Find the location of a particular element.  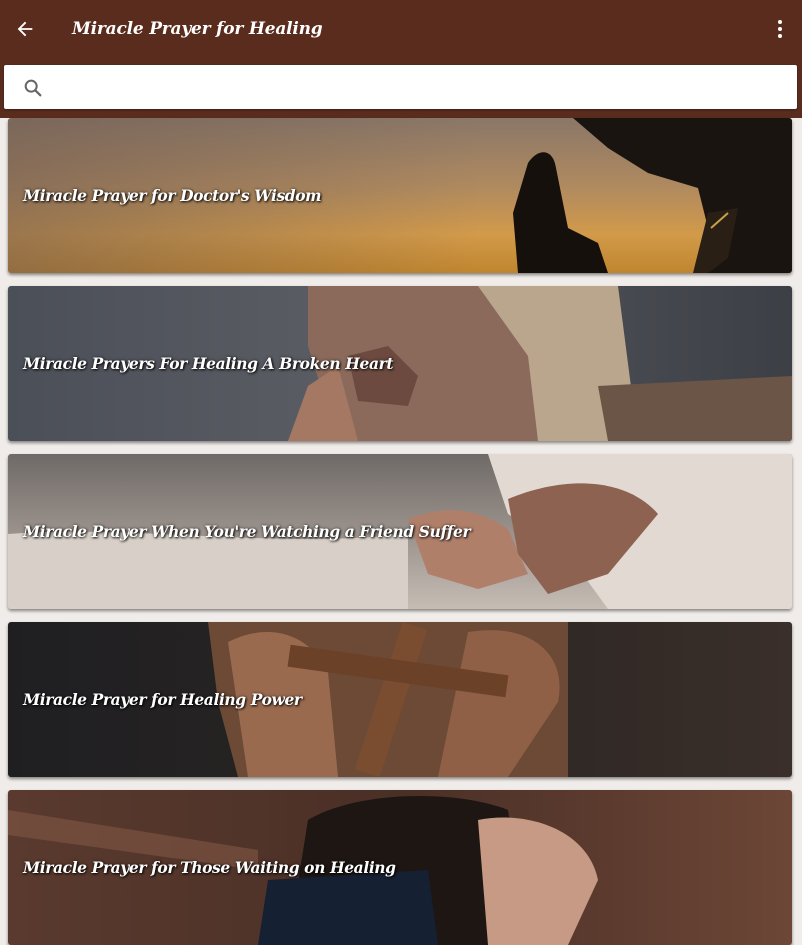

more-vertical-icon is located at coordinates (780, 29).